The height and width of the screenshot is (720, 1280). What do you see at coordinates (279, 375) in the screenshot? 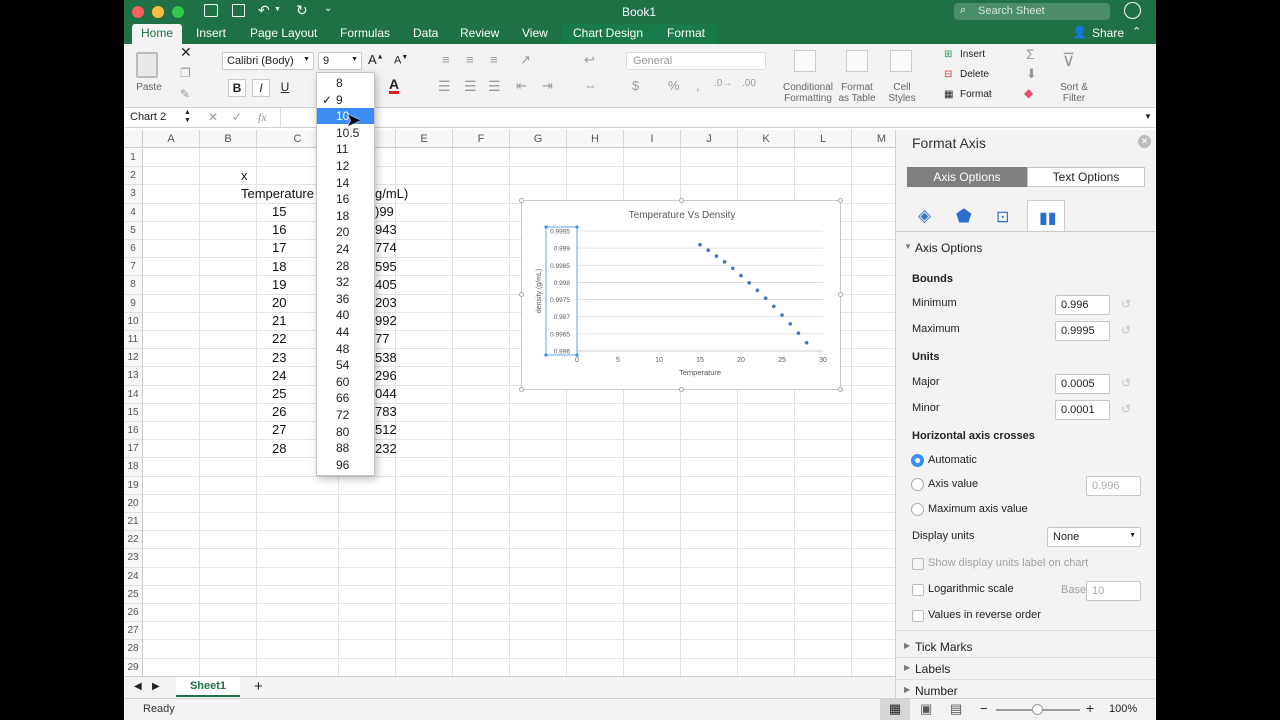
I see `cell-c13: 24` at bounding box center [279, 375].